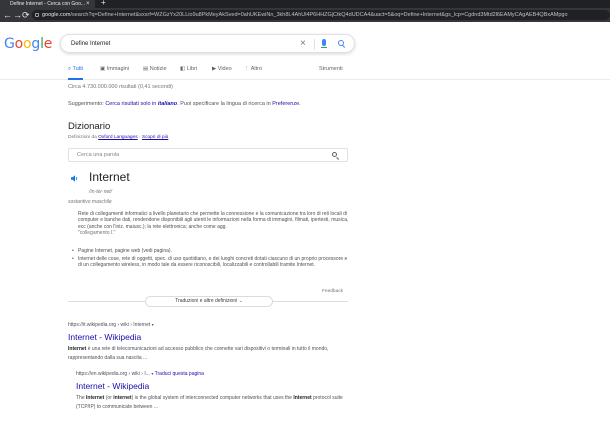  Describe the element at coordinates (48, 44) in the screenshot. I see `logo-letter: e` at that location.